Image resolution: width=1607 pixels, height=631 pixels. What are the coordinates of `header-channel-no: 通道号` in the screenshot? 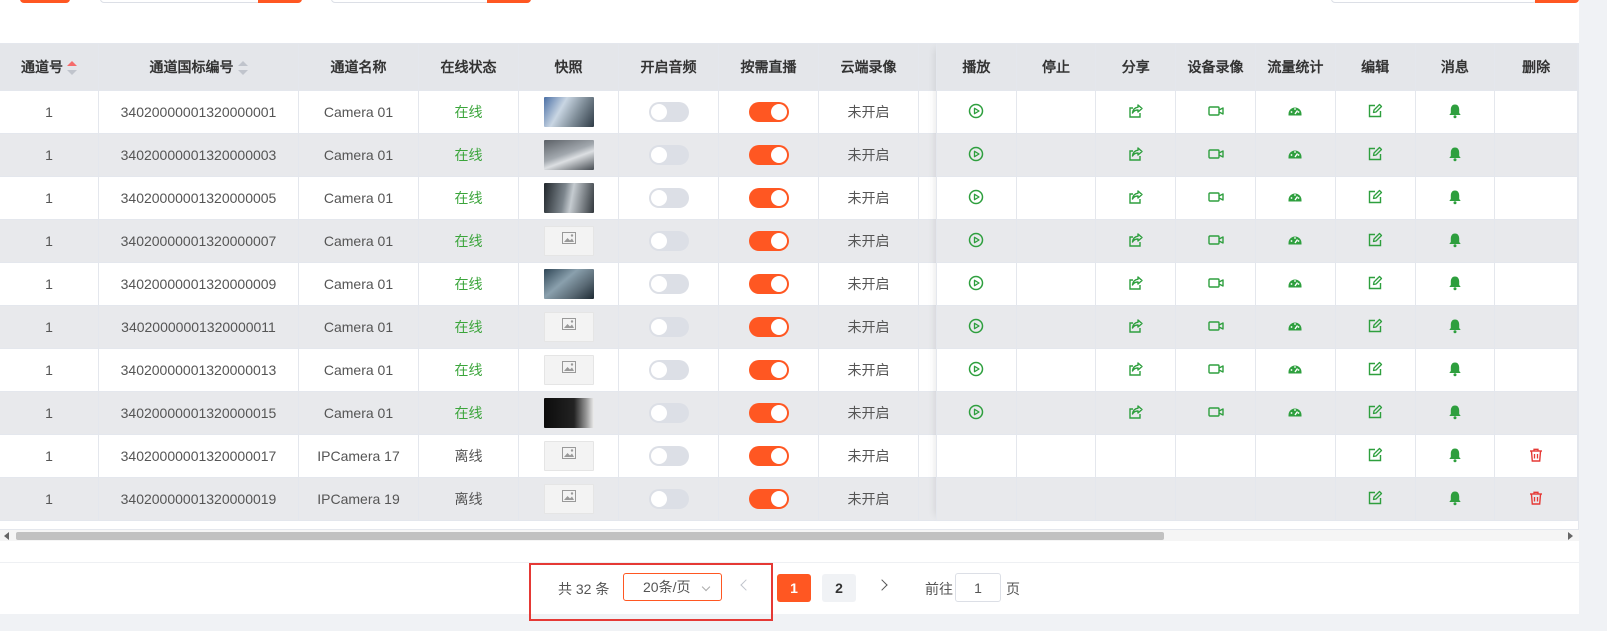 It's located at (49, 67).